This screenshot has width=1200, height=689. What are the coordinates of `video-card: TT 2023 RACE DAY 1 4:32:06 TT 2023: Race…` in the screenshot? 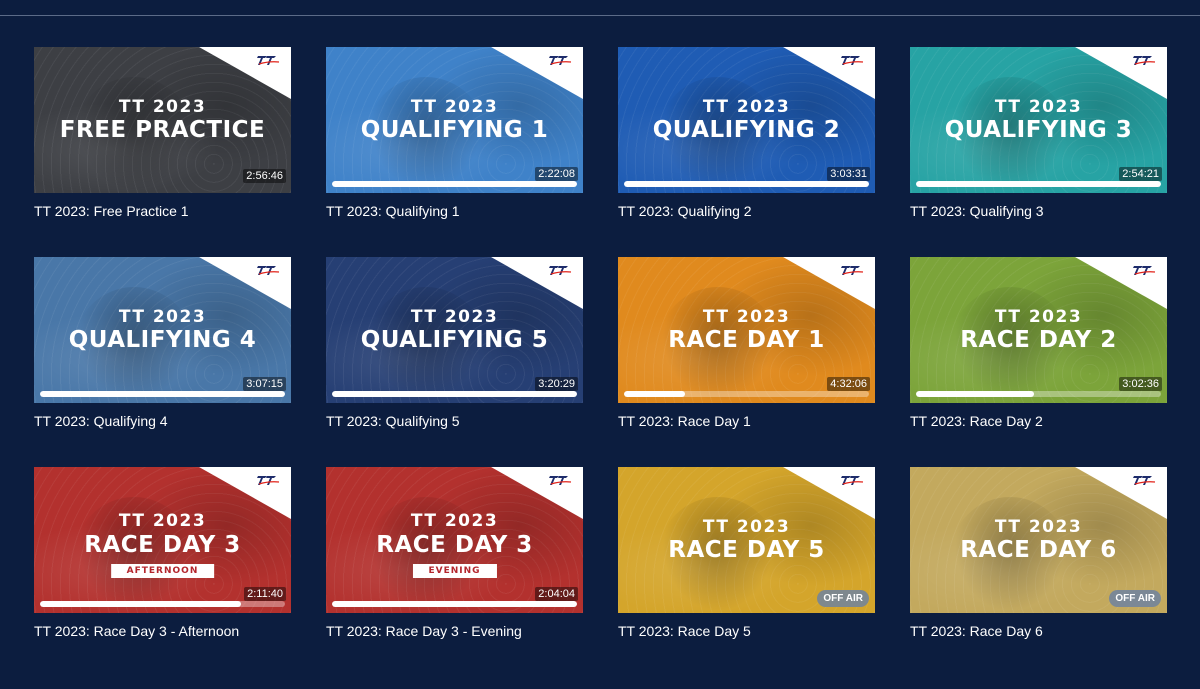 It's located at (746, 362).